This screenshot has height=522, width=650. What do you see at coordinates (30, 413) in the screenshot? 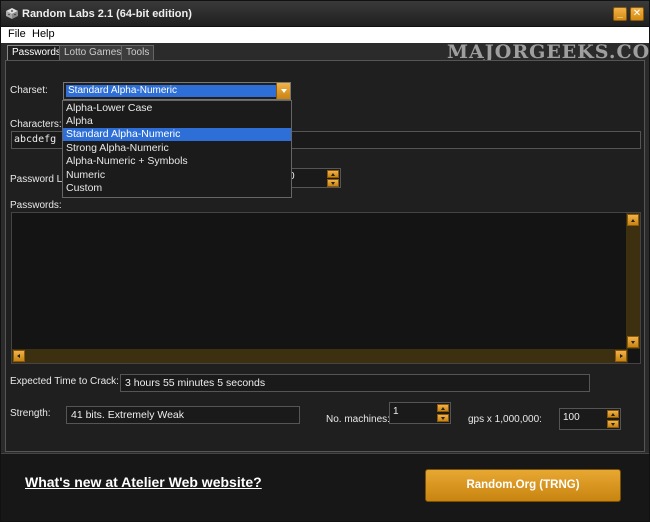
I see `strength-label: Strength:` at bounding box center [30, 413].